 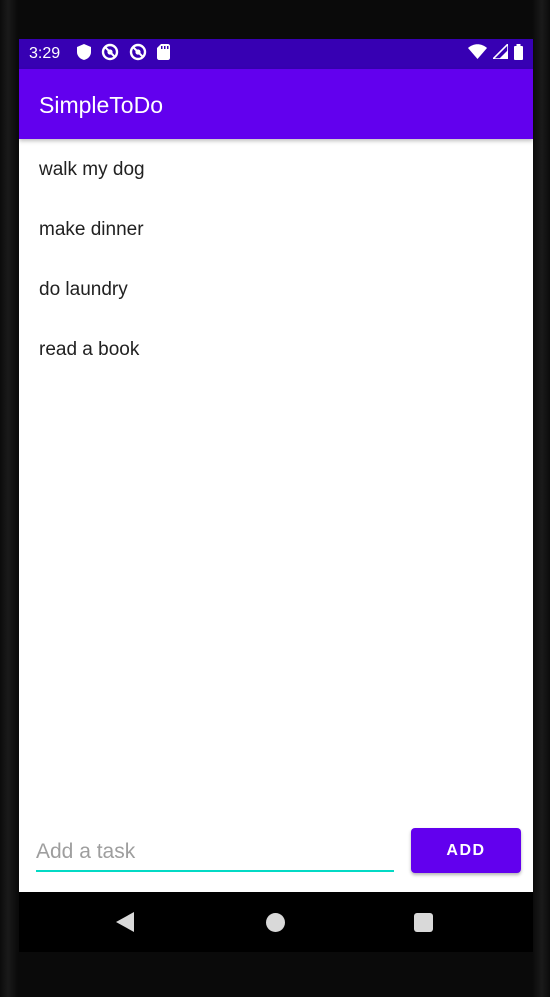 What do you see at coordinates (45, 53) in the screenshot?
I see `status-time: 3:29` at bounding box center [45, 53].